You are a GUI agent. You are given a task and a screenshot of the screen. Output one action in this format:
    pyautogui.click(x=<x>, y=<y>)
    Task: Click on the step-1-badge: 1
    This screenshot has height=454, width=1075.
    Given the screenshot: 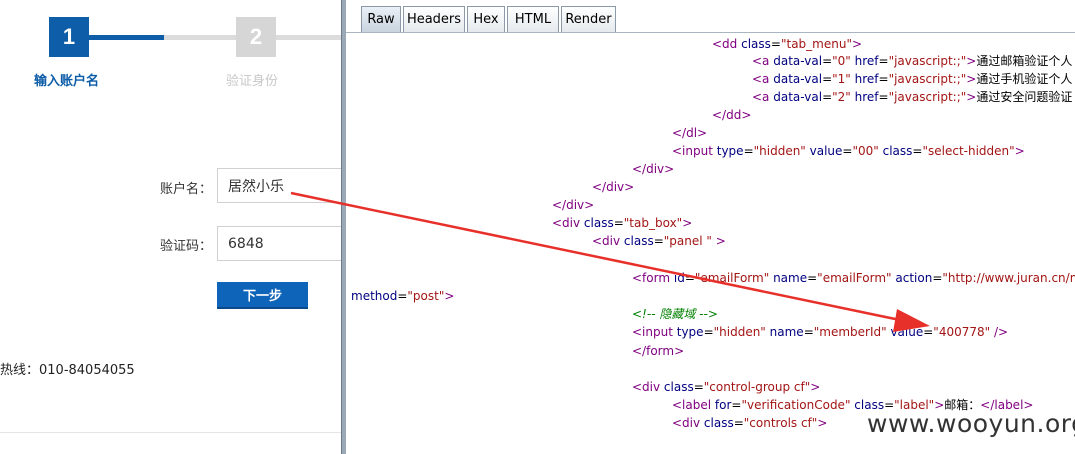 What is the action you would take?
    pyautogui.click(x=69, y=37)
    